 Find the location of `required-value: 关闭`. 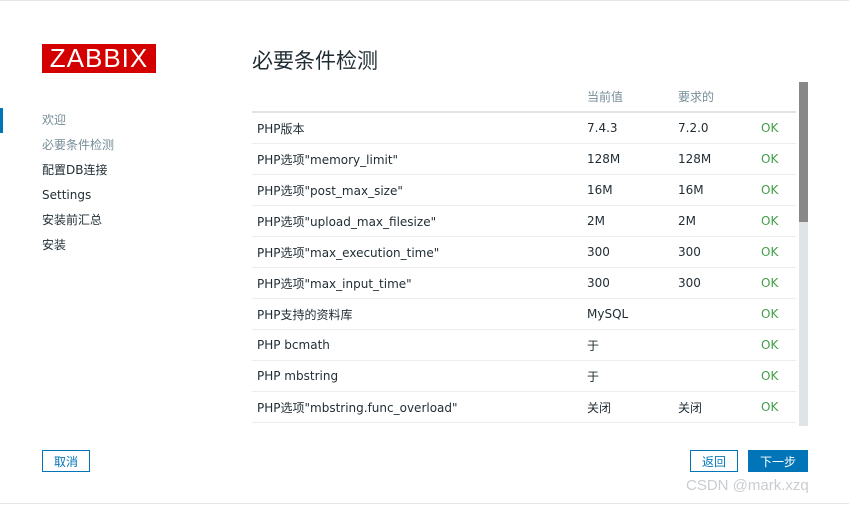

required-value: 关闭 is located at coordinates (714, 407).